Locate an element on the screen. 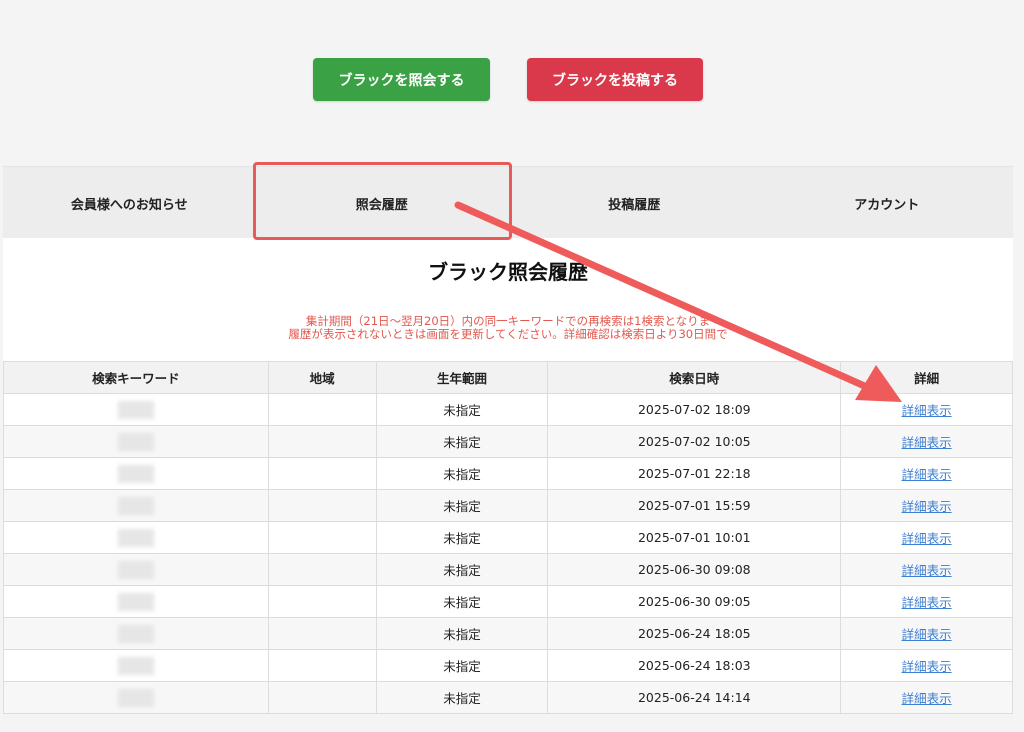 This screenshot has width=1024, height=732. table-row: 未指定 2025-07-01 10:01 詳細表示 is located at coordinates (508, 537).